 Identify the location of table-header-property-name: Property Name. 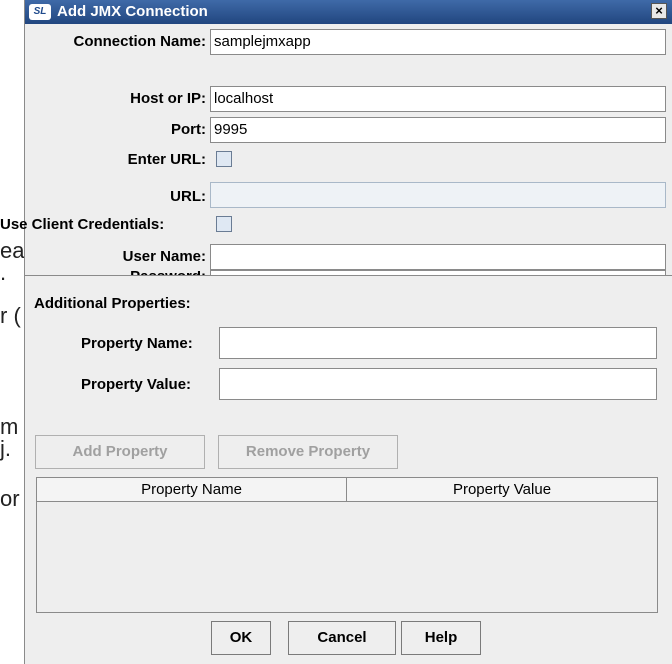
(192, 490).